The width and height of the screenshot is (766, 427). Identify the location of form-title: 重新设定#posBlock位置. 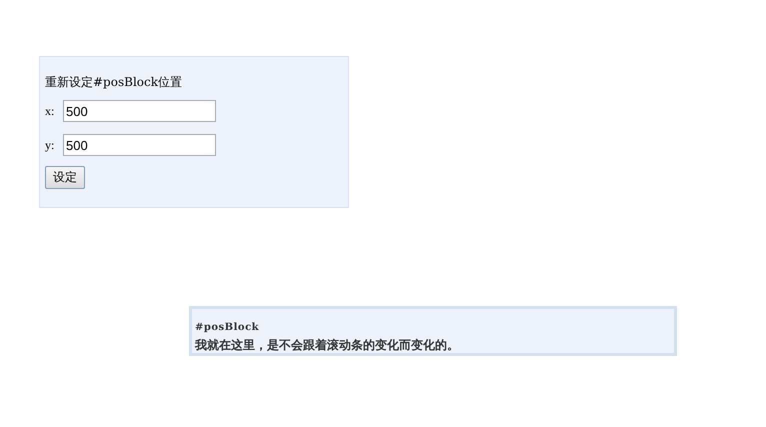
(113, 82).